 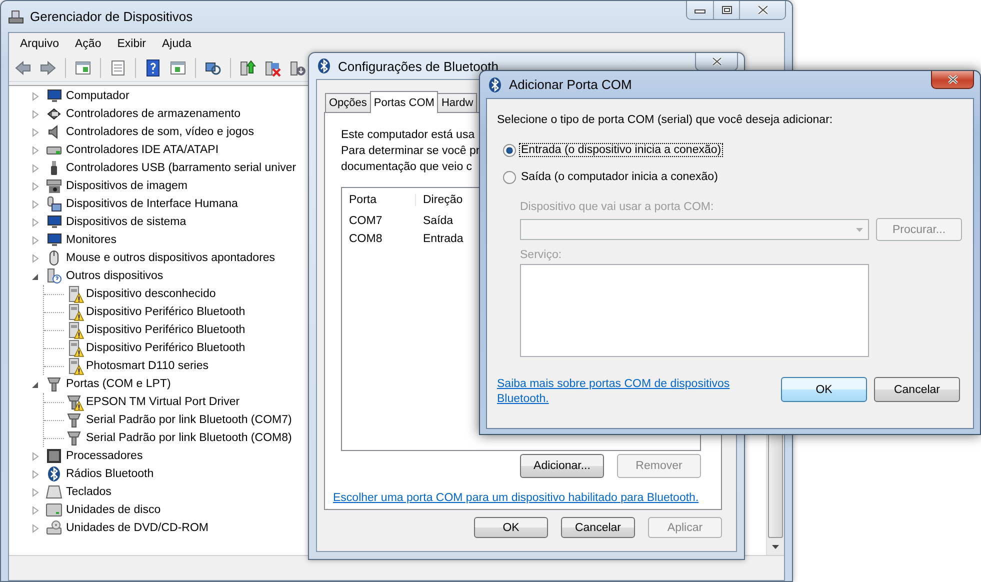 I want to click on tree-item-label: Unidades de disco, so click(x=113, y=510).